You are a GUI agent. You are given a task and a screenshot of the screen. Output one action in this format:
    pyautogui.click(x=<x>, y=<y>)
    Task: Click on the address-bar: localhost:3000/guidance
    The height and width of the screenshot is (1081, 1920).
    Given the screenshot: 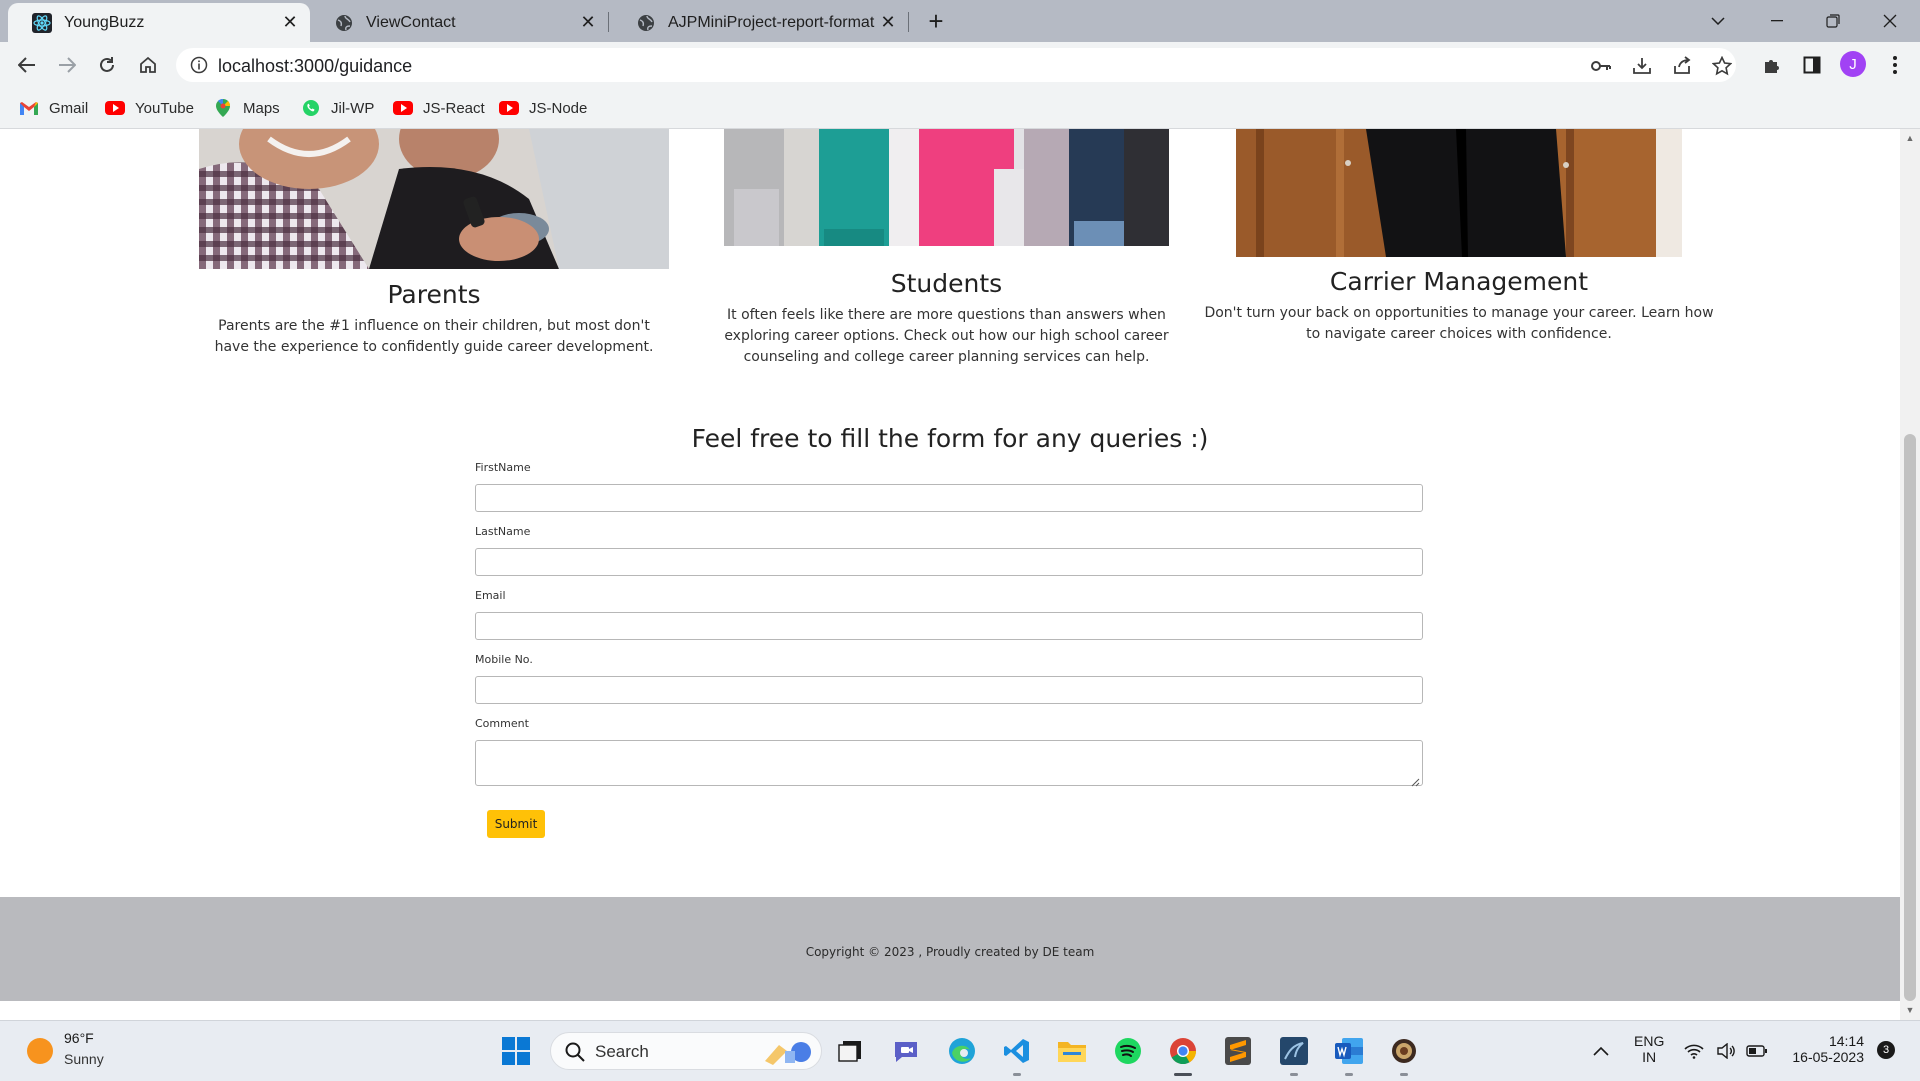 What is the action you would take?
    pyautogui.click(x=956, y=65)
    